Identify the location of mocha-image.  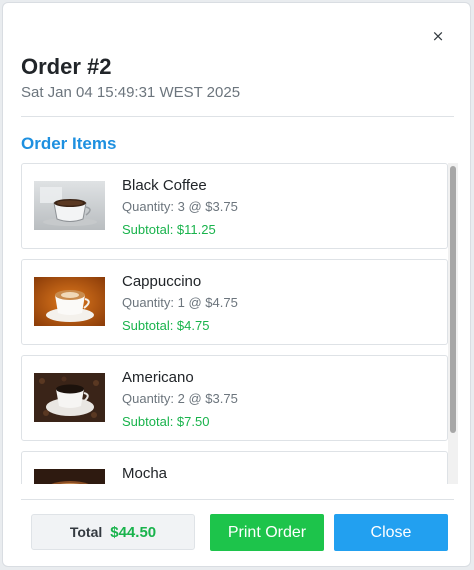
(69, 476).